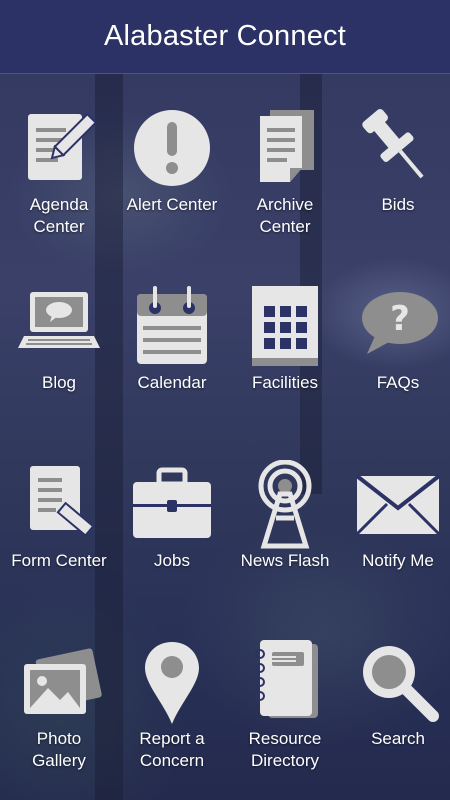  What do you see at coordinates (172, 325) in the screenshot?
I see `calendar-icon` at bounding box center [172, 325].